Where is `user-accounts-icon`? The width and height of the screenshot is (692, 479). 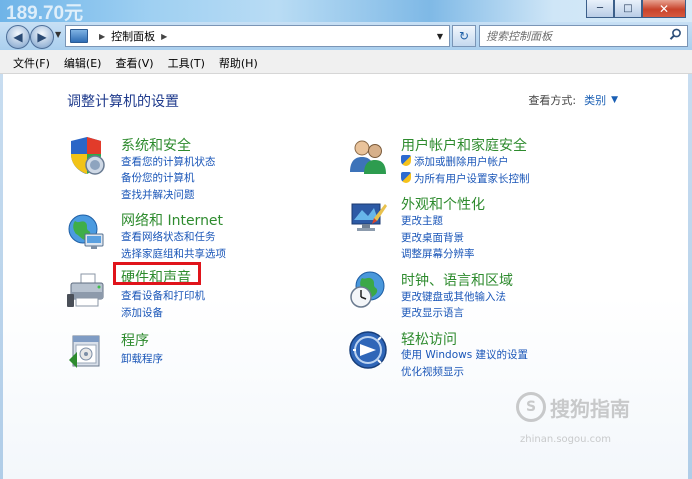 user-accounts-icon is located at coordinates (368, 156).